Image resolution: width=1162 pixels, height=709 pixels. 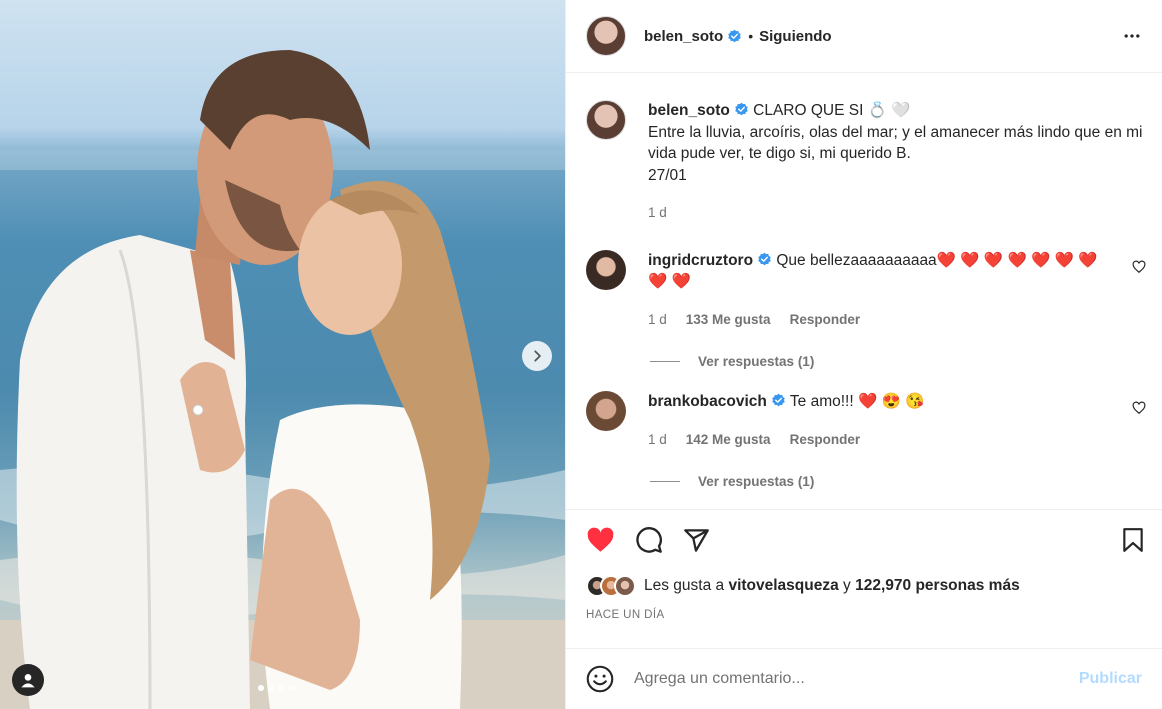 I want to click on user-tag-icon, so click(x=28, y=681).